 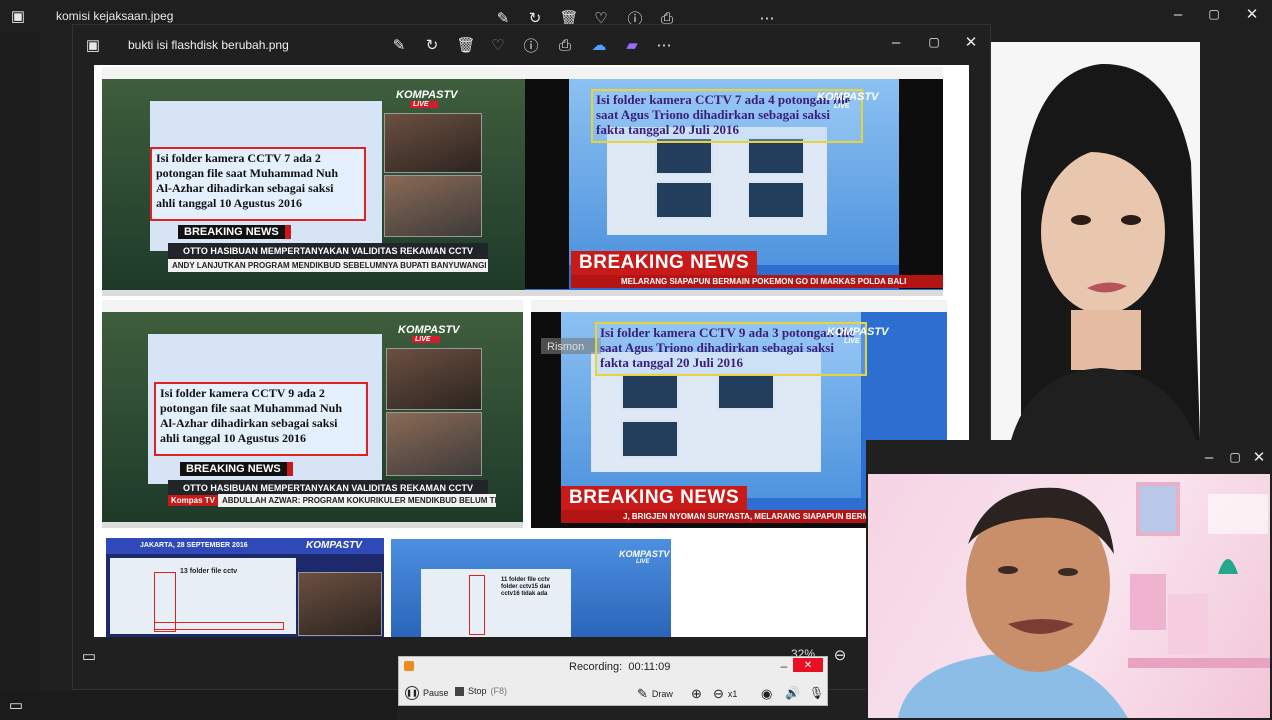 I want to click on more-icon: ⋯, so click(x=664, y=45).